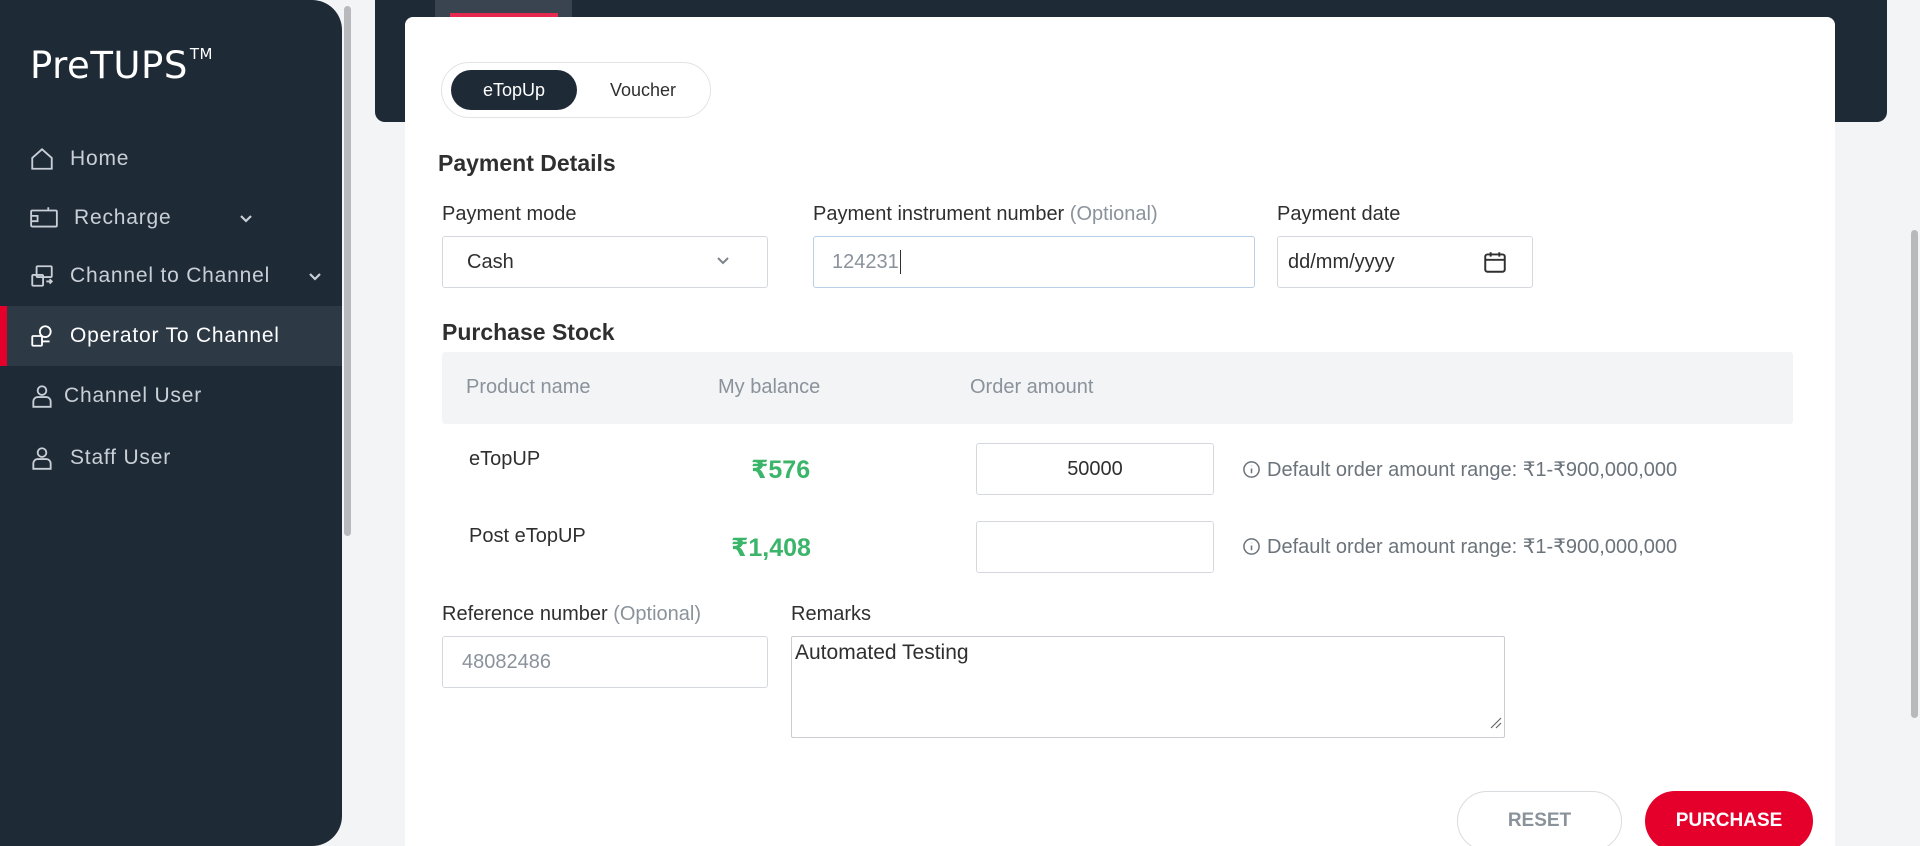  What do you see at coordinates (133, 395) in the screenshot?
I see `sidebar-item-label: Channel User` at bounding box center [133, 395].